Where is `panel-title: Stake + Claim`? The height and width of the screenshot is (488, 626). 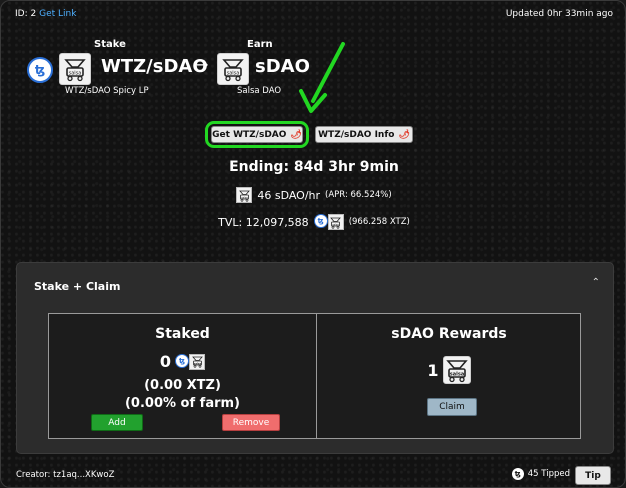 panel-title: Stake + Claim is located at coordinates (77, 286).